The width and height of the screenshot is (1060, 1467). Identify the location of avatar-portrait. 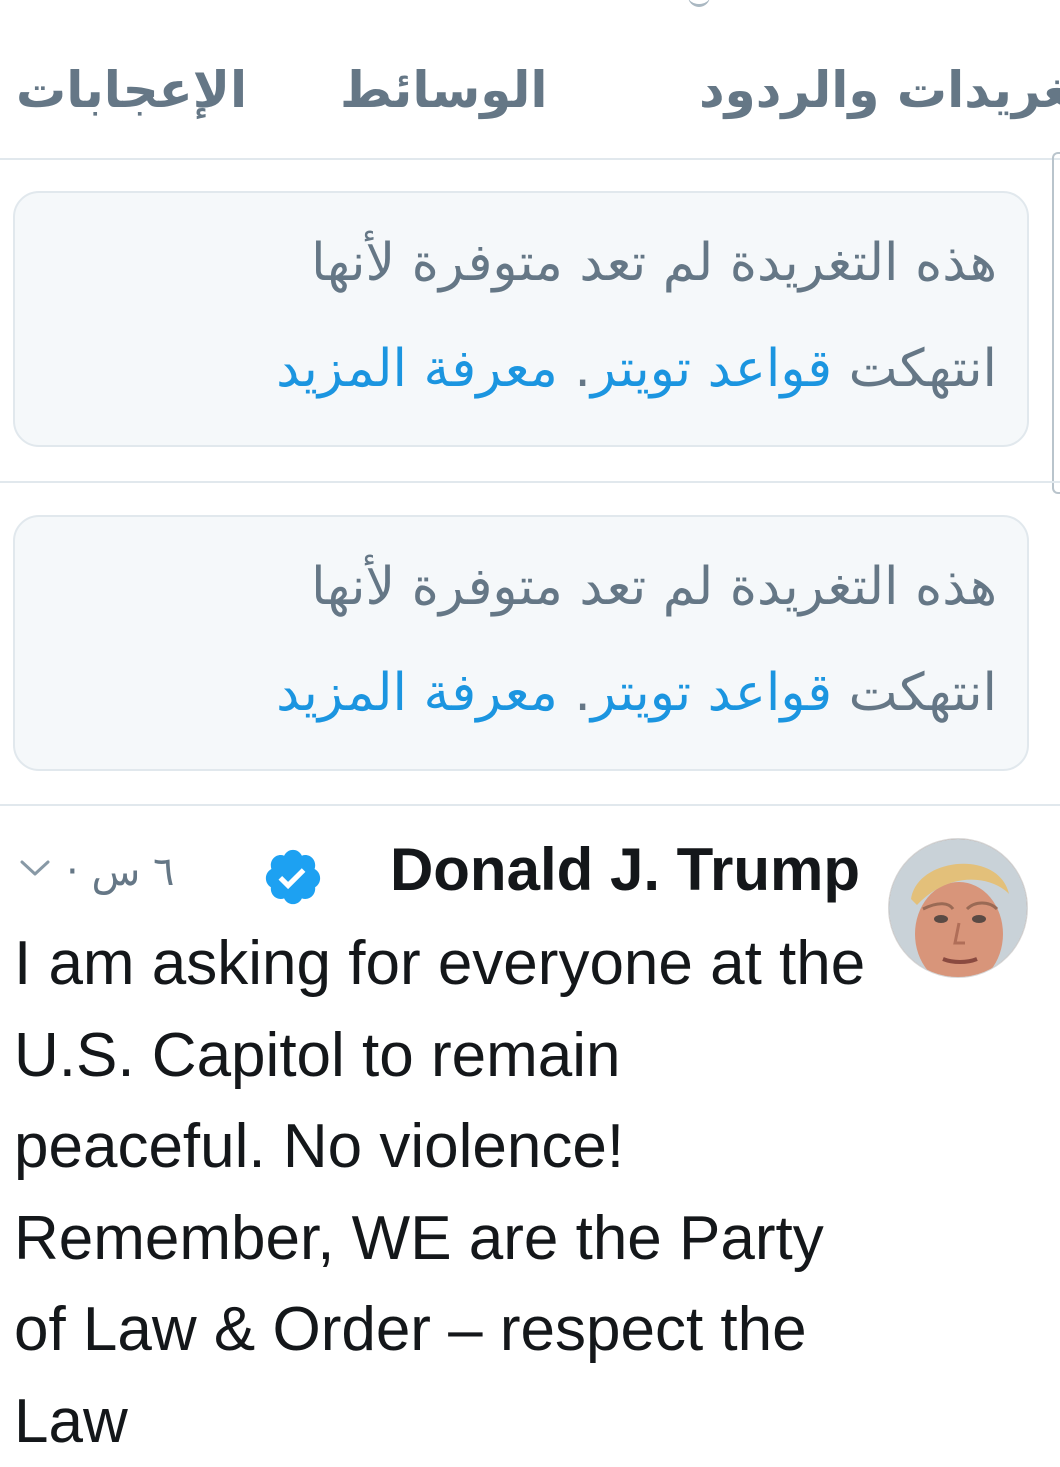
(958, 908).